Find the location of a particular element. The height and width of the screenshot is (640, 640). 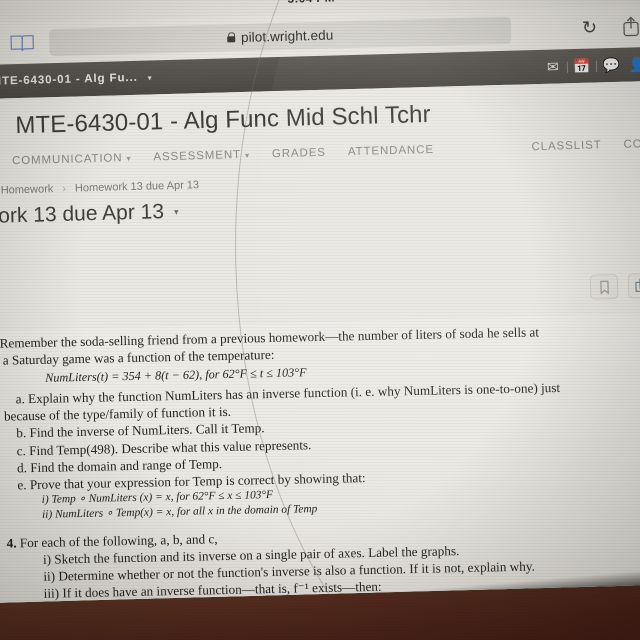

address-bar: pilot.wright.edu is located at coordinates (280, 36).